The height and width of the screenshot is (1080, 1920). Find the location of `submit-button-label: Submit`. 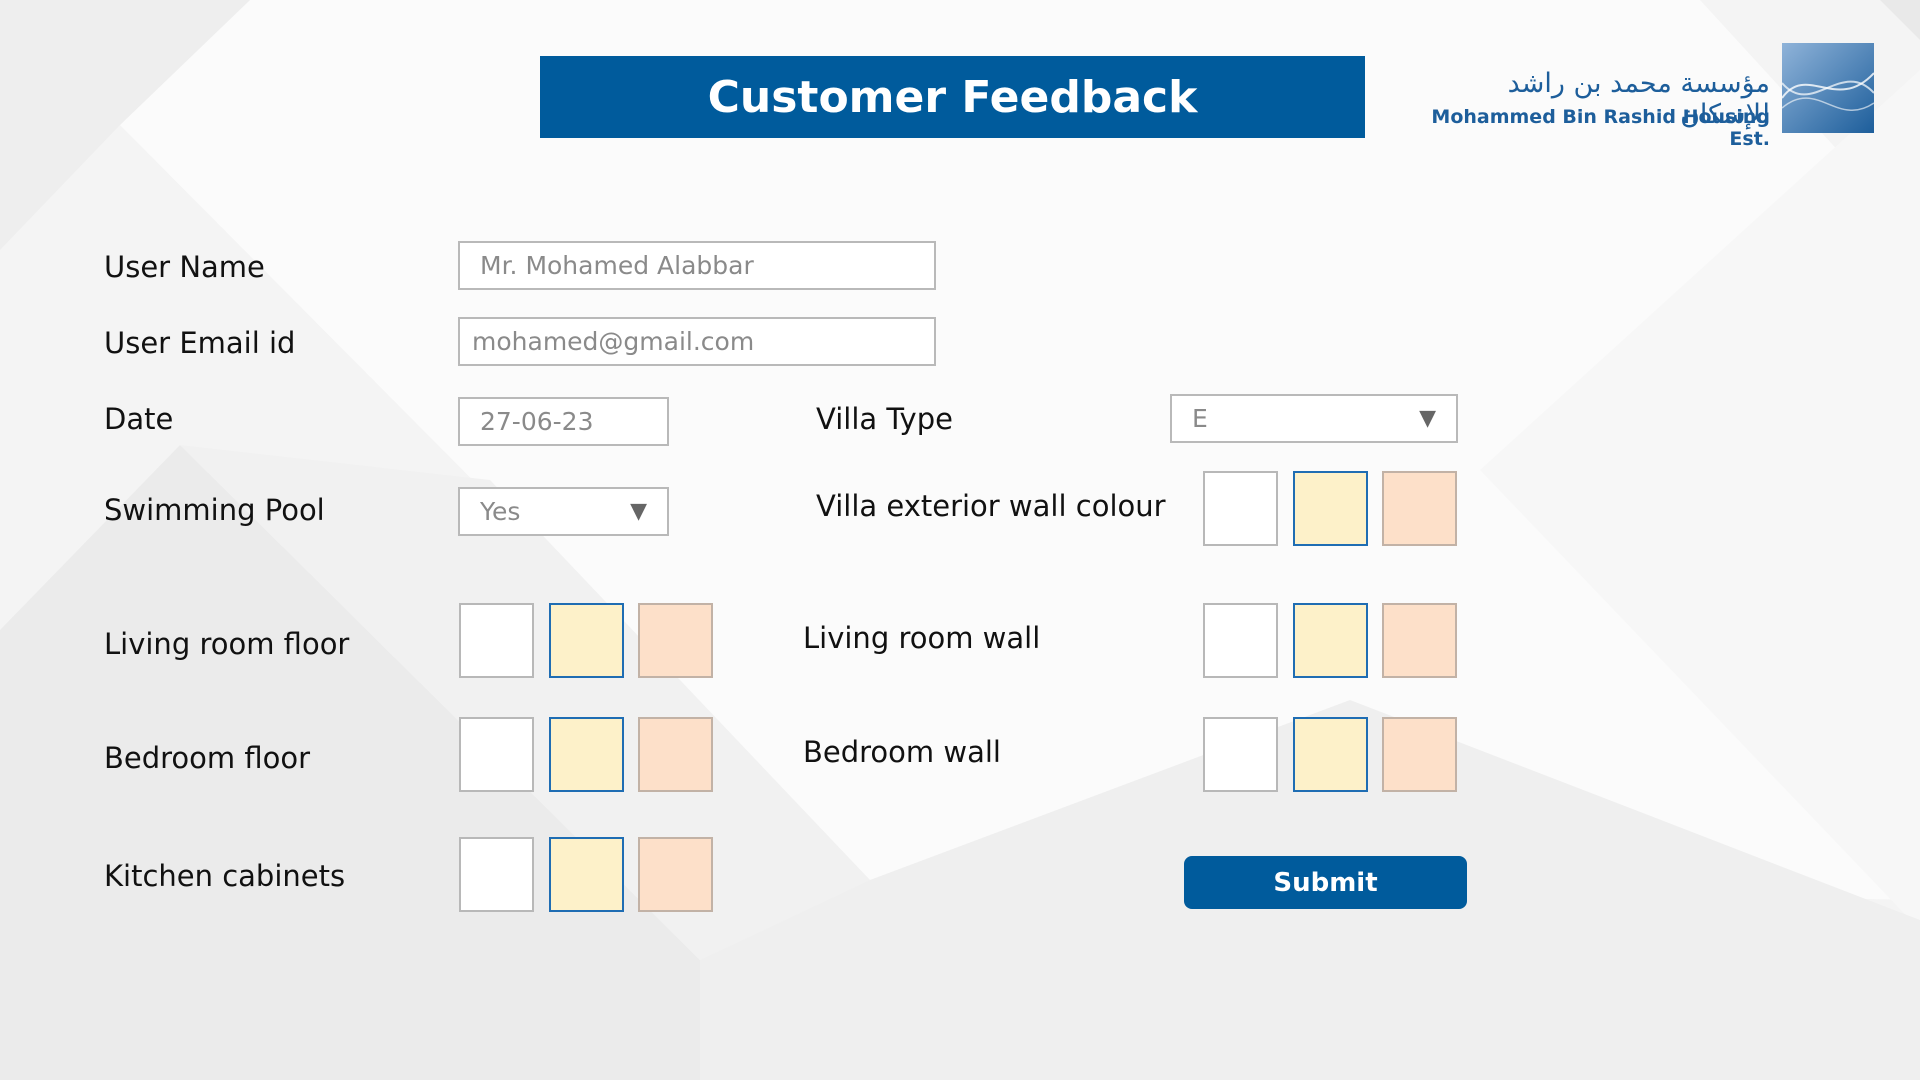

submit-button-label: Submit is located at coordinates (1325, 882).